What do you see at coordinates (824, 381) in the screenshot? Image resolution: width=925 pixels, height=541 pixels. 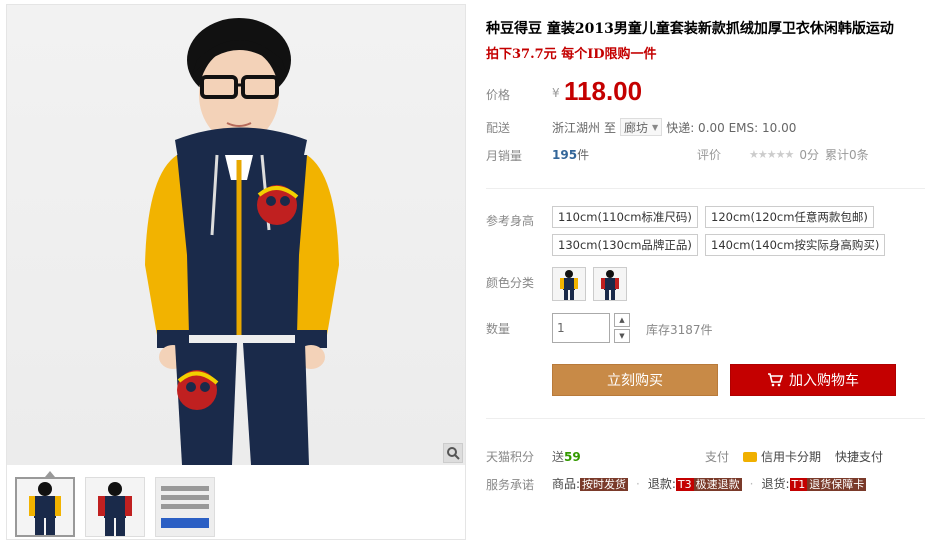 I see `add-to-cart-label: 加入购物车` at bounding box center [824, 381].